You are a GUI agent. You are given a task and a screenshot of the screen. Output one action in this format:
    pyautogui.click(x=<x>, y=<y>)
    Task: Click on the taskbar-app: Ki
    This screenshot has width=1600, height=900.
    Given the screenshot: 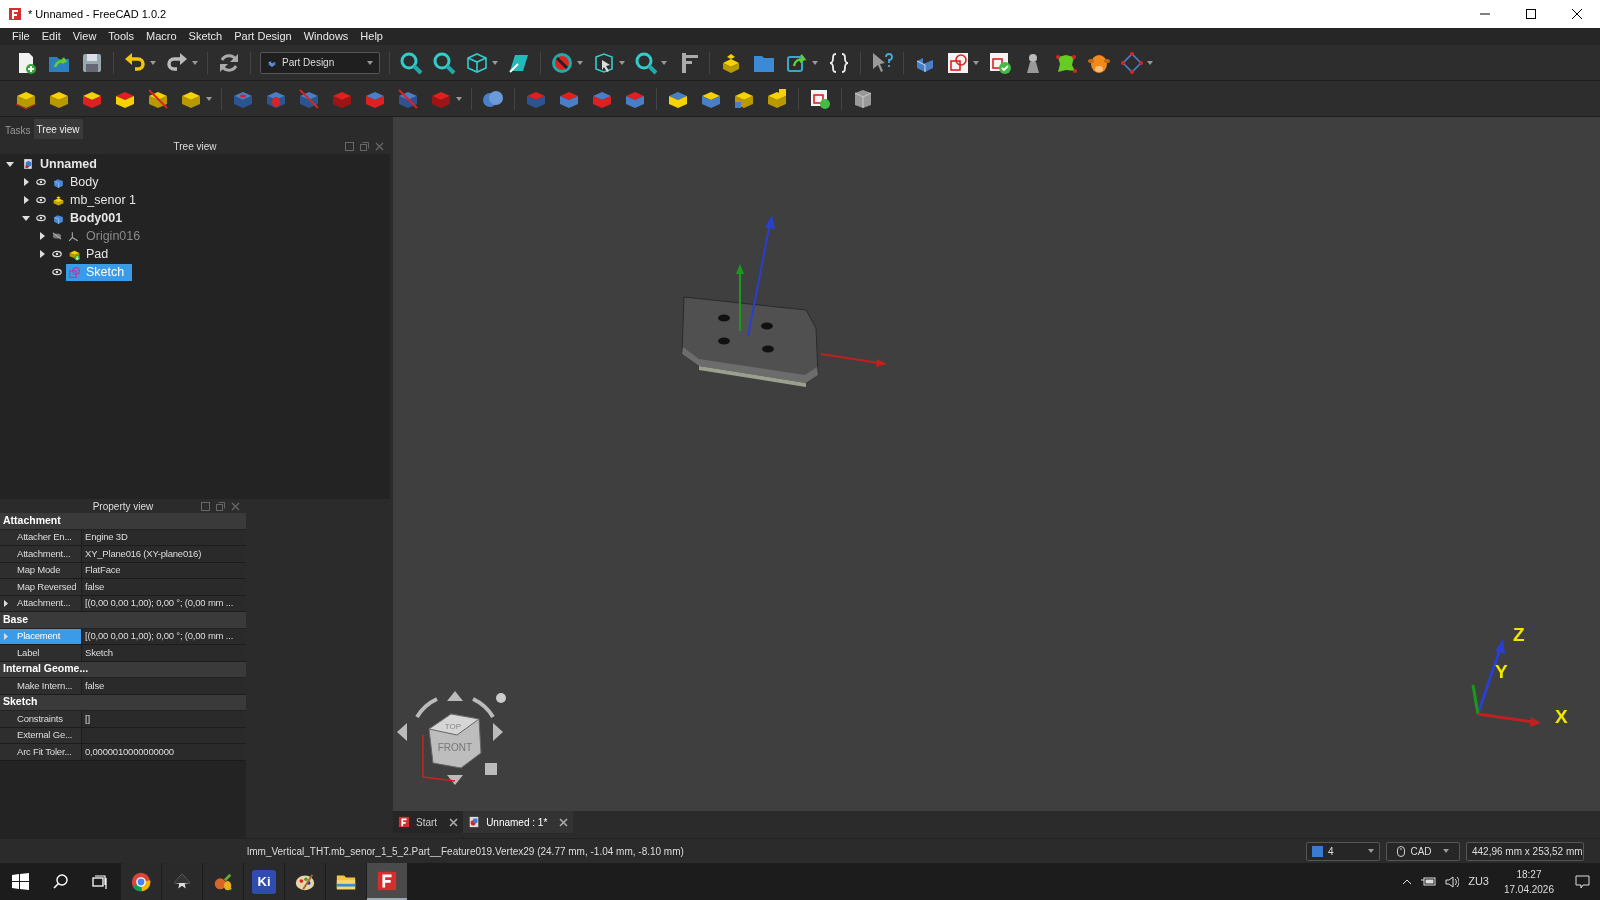 What is the action you would take?
    pyautogui.click(x=264, y=881)
    